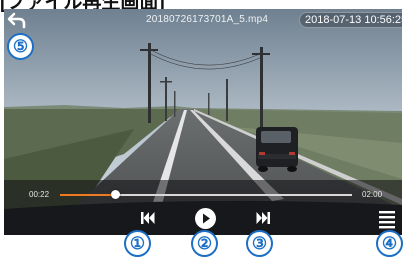  I want to click on seek-bar-progress, so click(88, 195).